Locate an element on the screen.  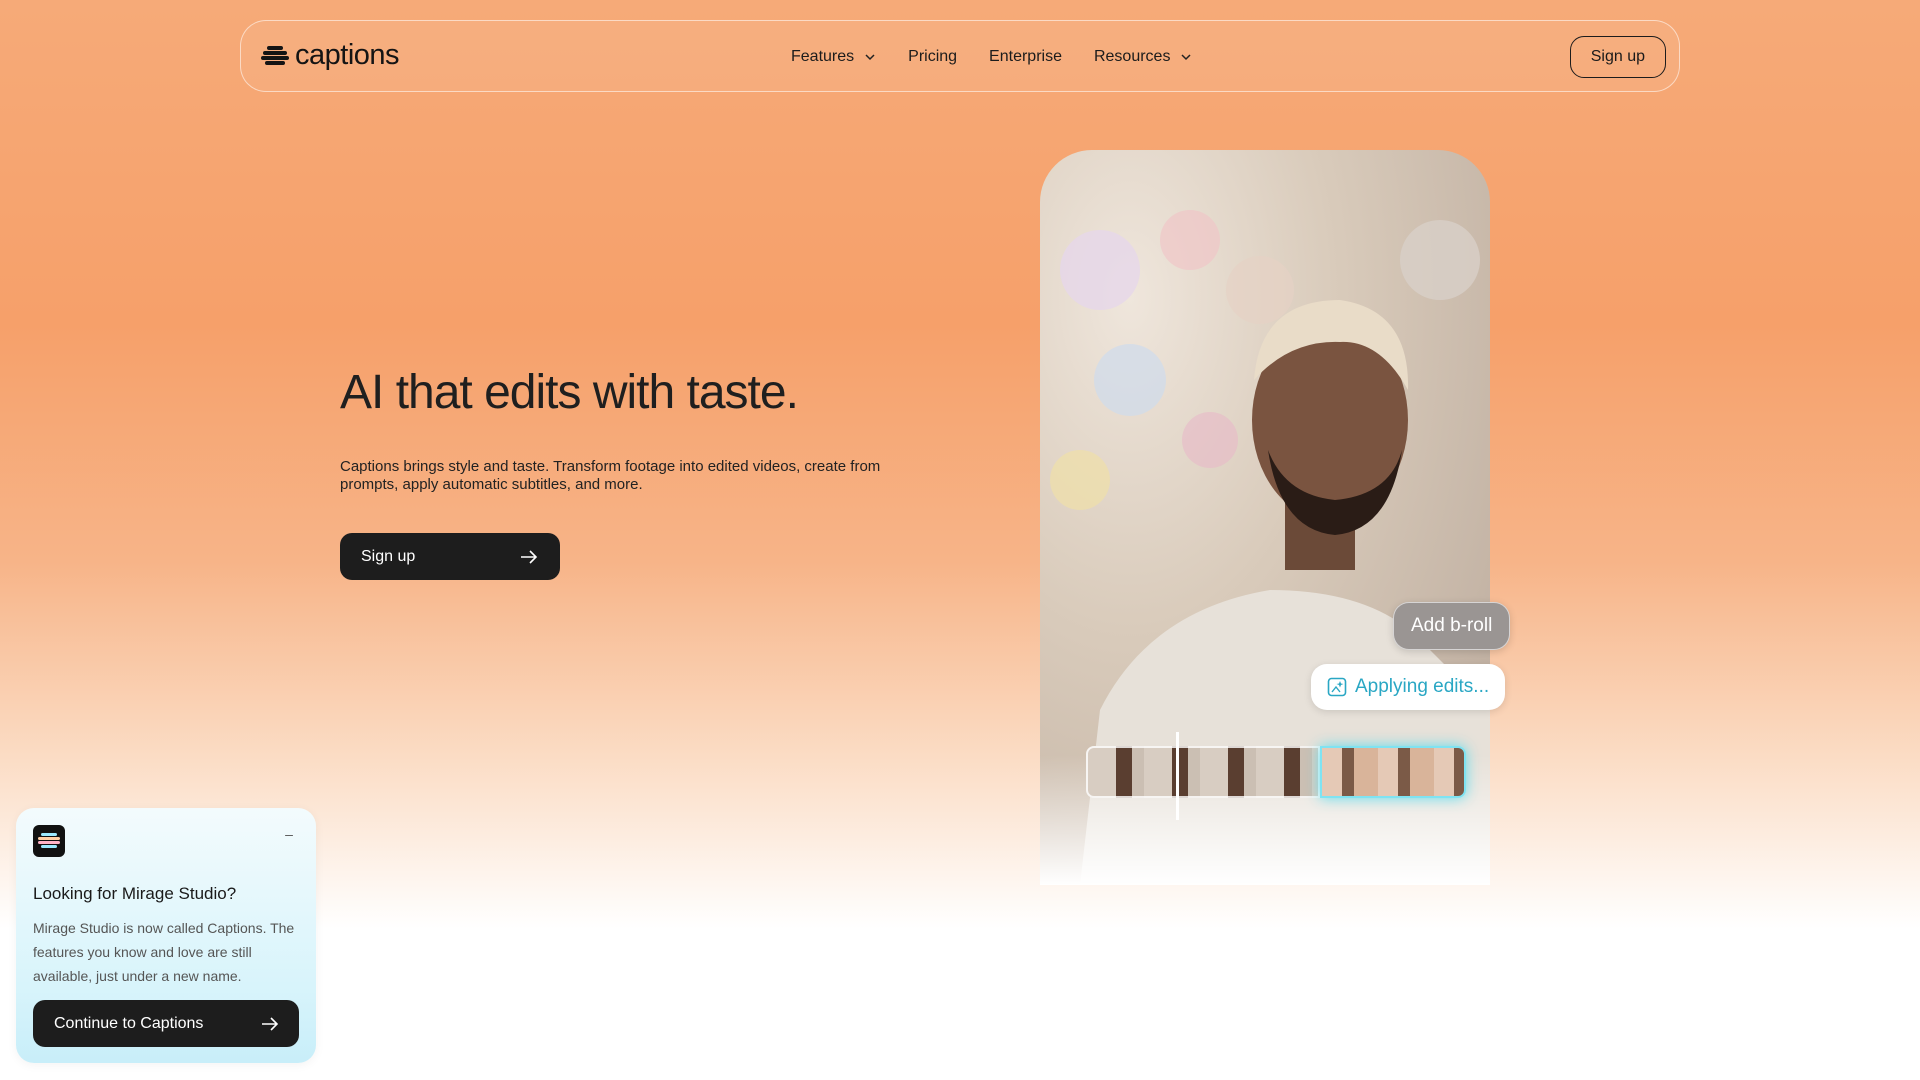
nav-pricing-label: Pricing is located at coordinates (933, 56).